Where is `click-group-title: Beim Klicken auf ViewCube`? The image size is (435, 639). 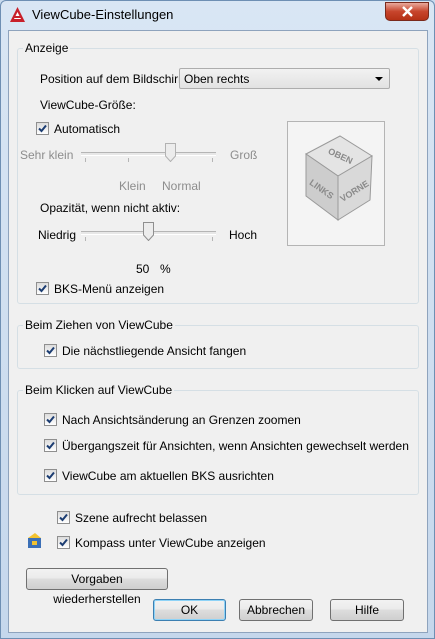
click-group-title: Beim Klicken auf ViewCube is located at coordinates (99, 390).